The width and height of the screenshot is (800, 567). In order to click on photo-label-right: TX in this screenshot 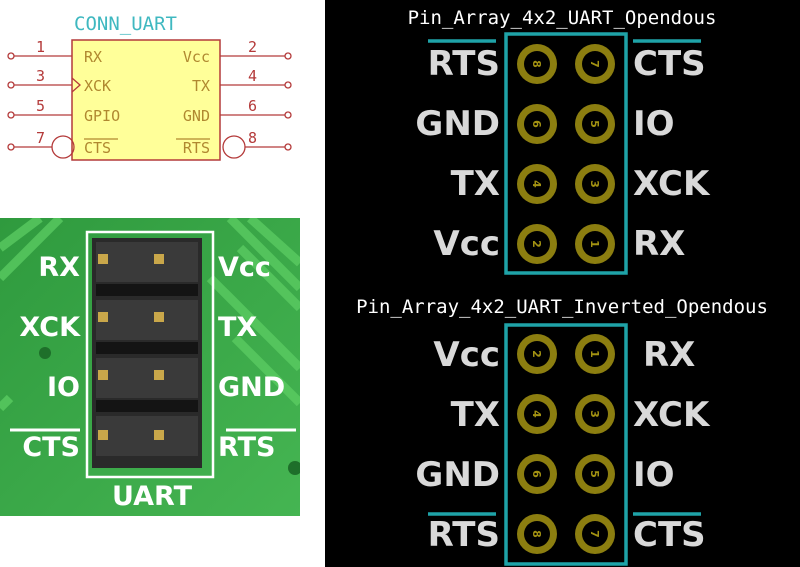, I will do `click(237, 327)`.